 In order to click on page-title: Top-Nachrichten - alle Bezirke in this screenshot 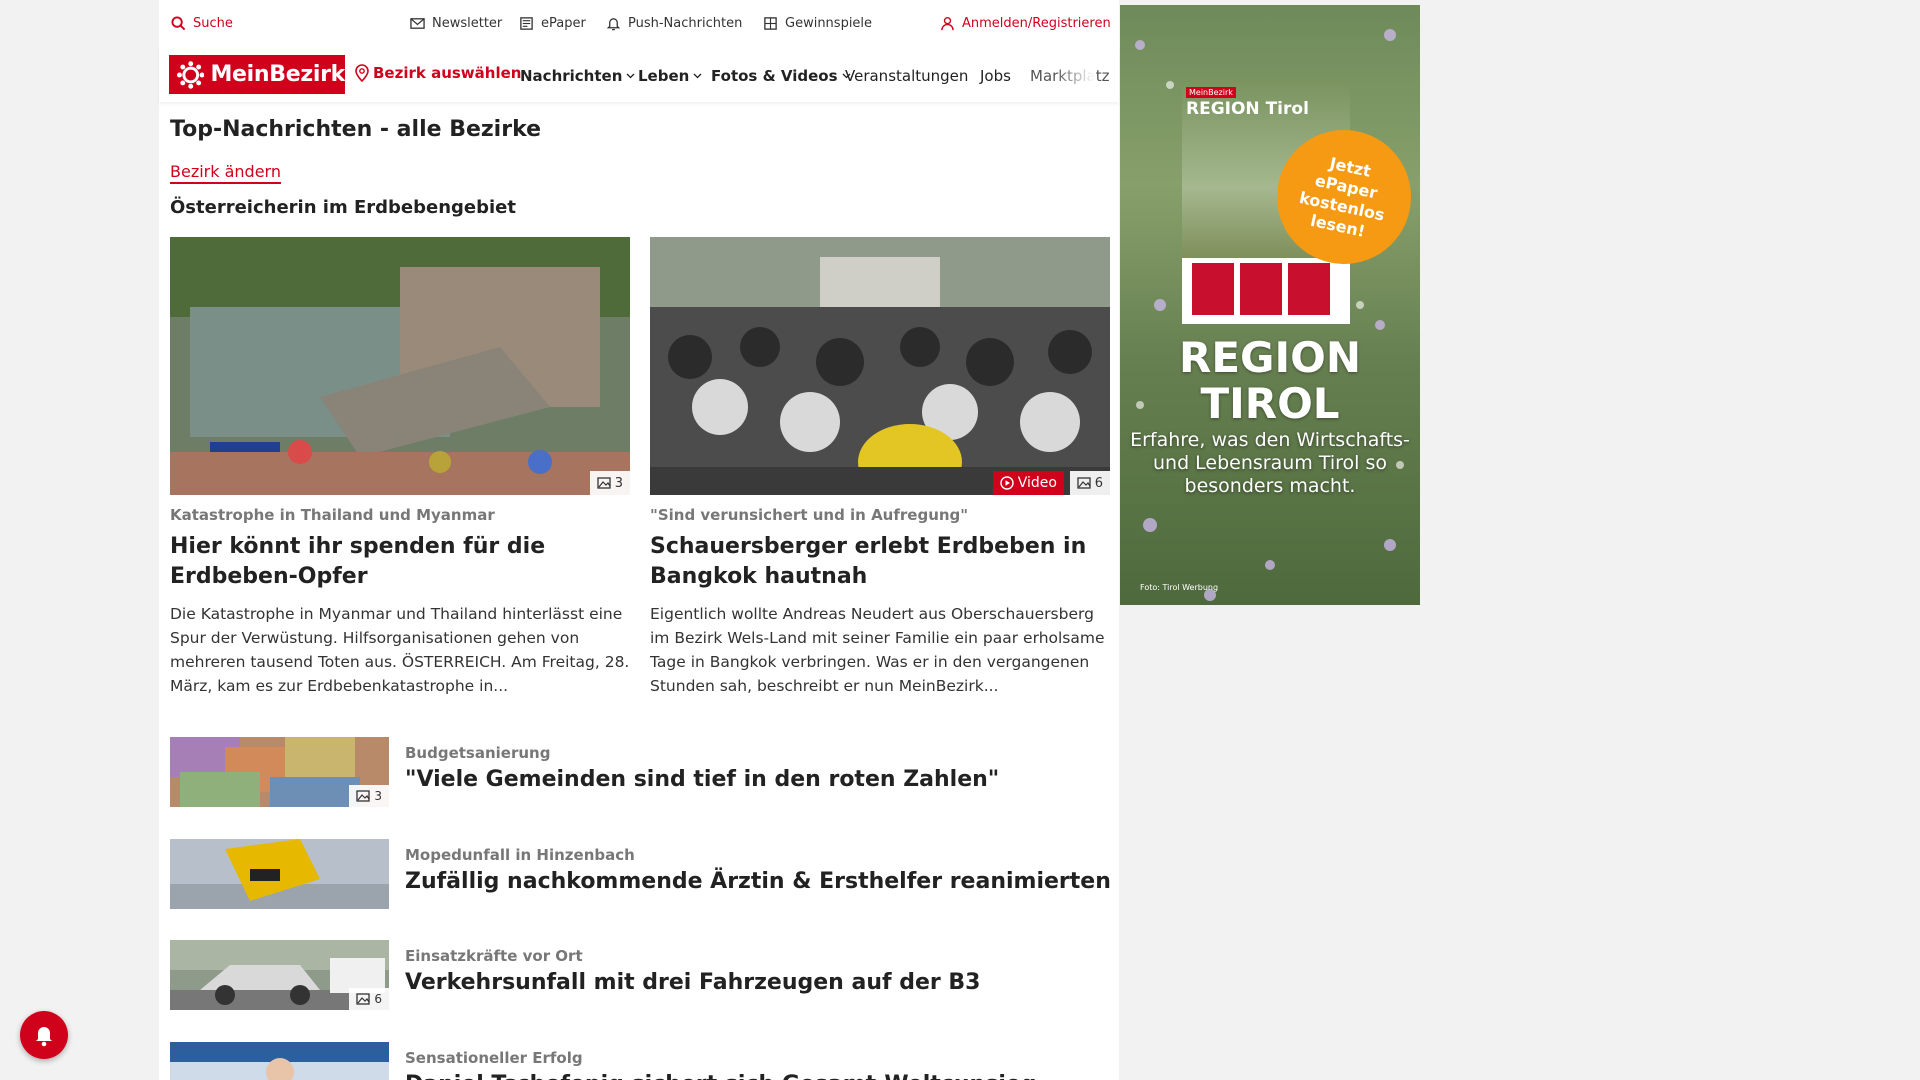, I will do `click(356, 129)`.